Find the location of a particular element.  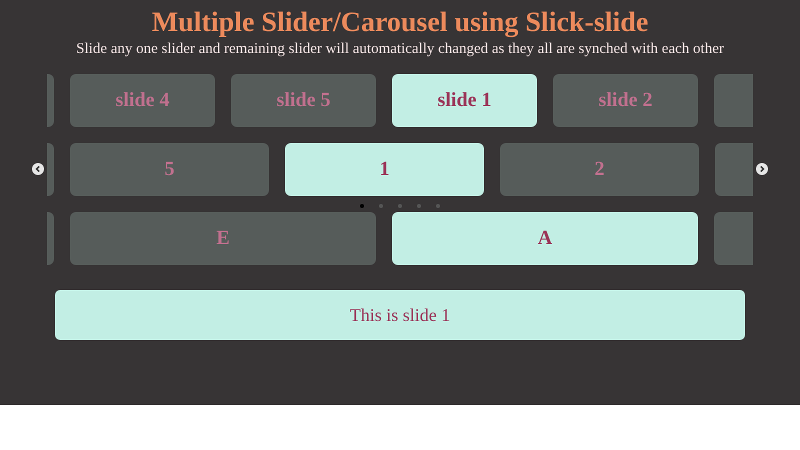

slide-tile: 1 is located at coordinates (384, 169).